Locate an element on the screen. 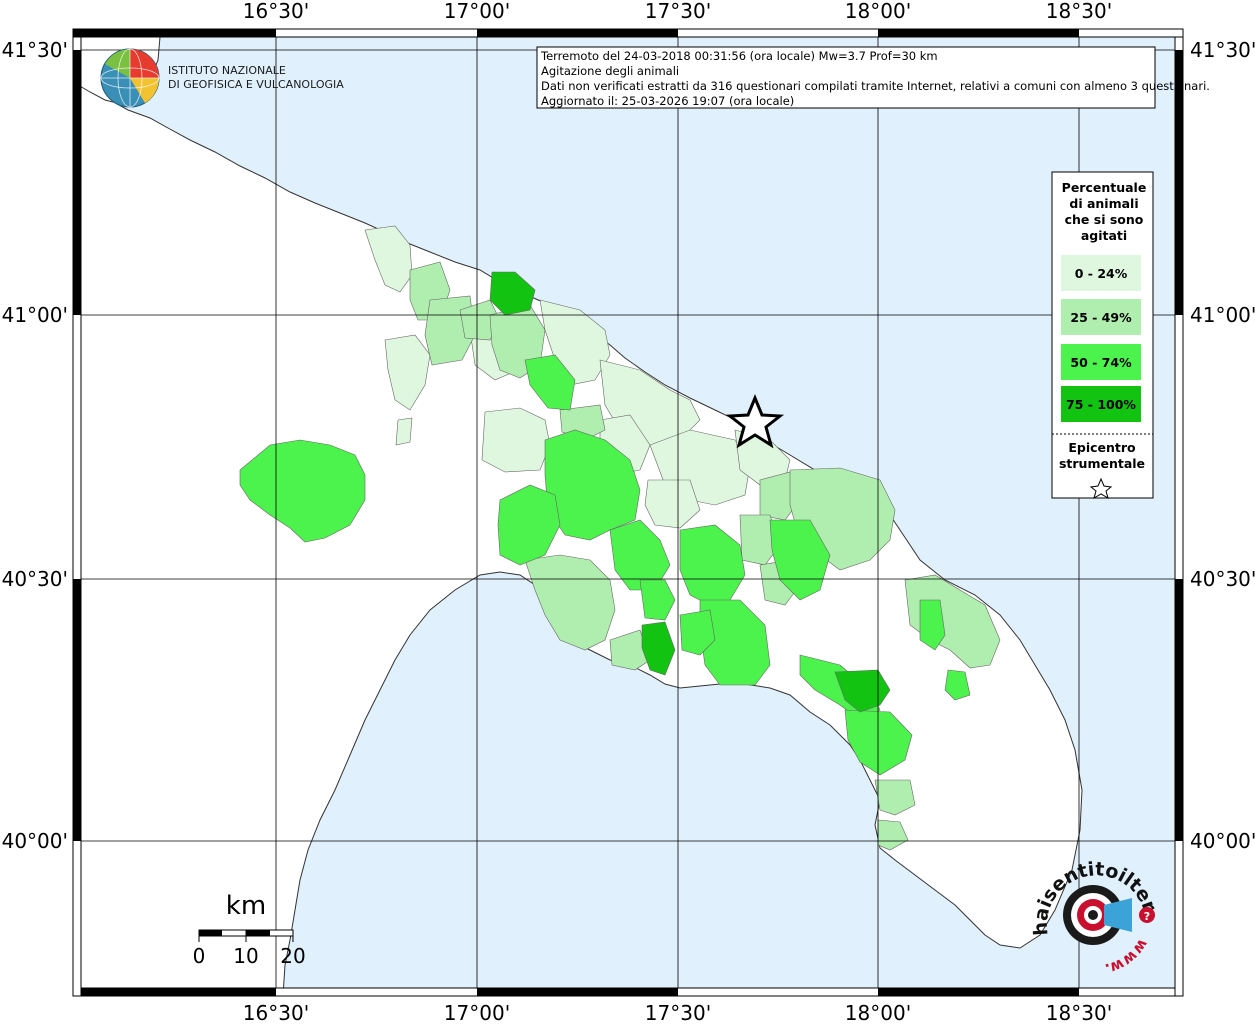 This screenshot has height=1024, width=1255. legend-epicenter-line: strumentale is located at coordinates (1102, 463).